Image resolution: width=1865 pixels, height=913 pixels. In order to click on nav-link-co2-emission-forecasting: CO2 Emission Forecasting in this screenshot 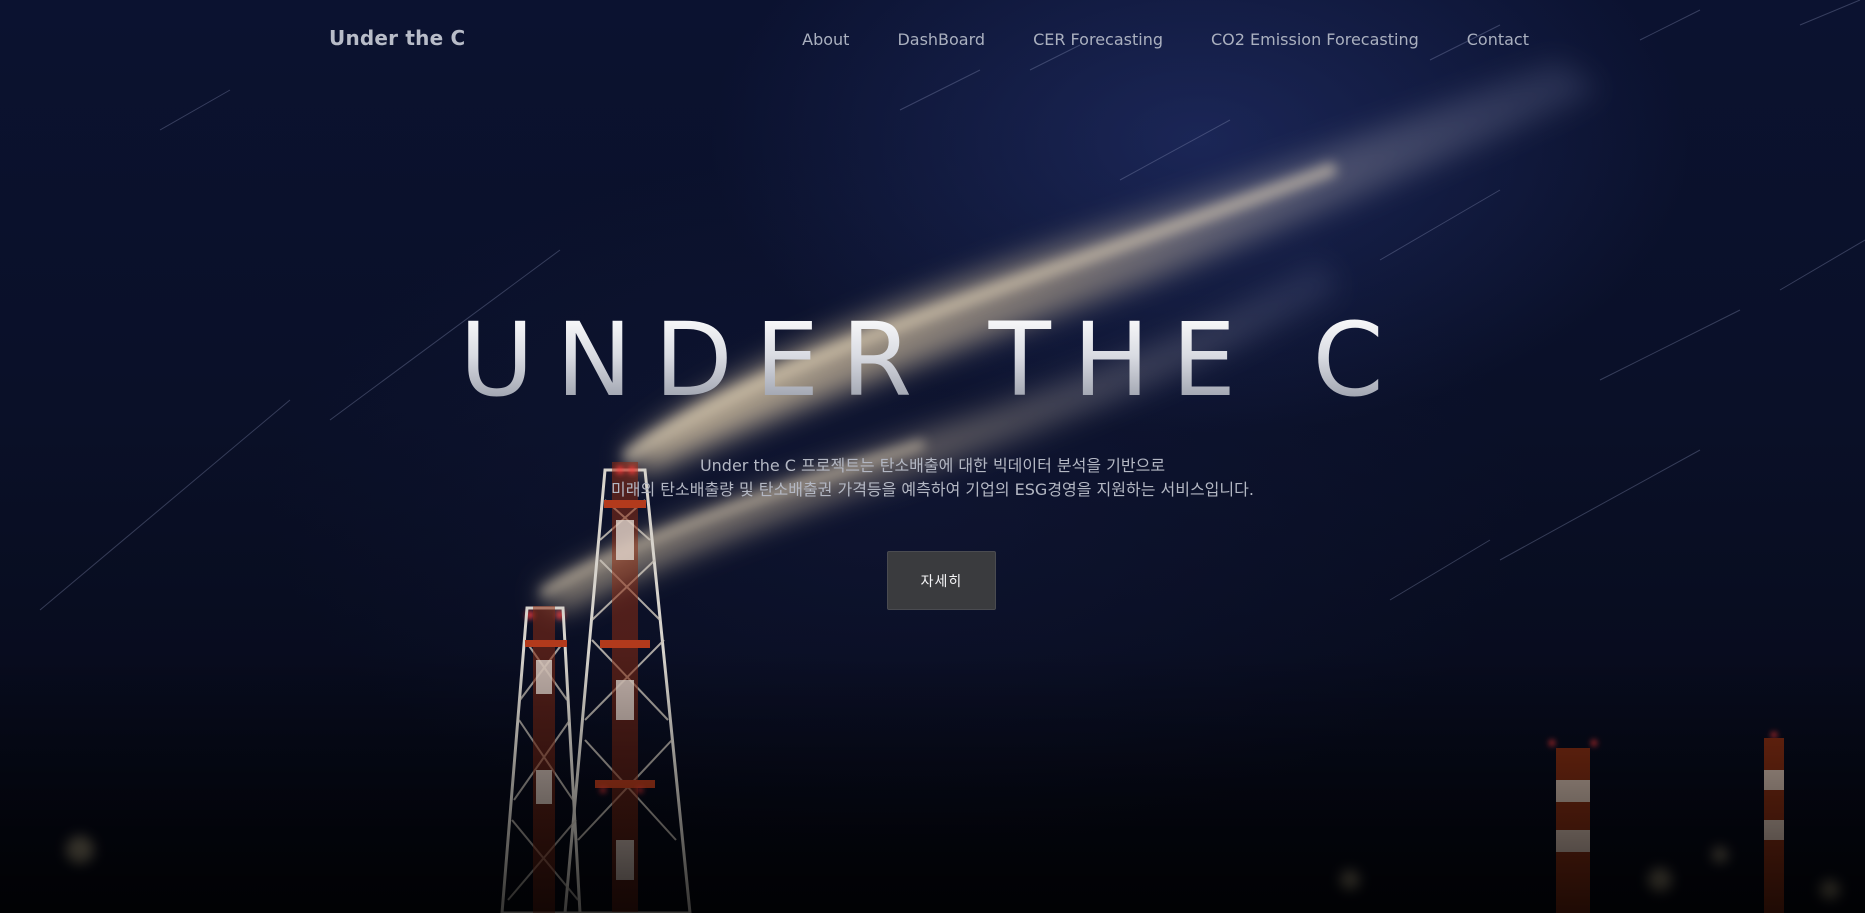, I will do `click(1315, 39)`.